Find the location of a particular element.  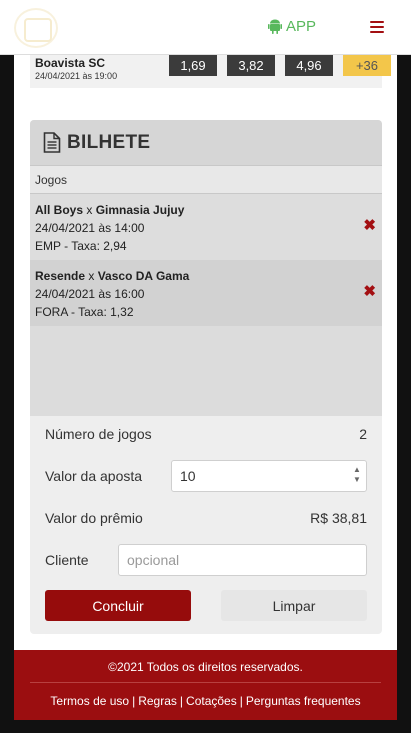

copyright-text: ©2021 Todos os direitos reservados. is located at coordinates (205, 667).